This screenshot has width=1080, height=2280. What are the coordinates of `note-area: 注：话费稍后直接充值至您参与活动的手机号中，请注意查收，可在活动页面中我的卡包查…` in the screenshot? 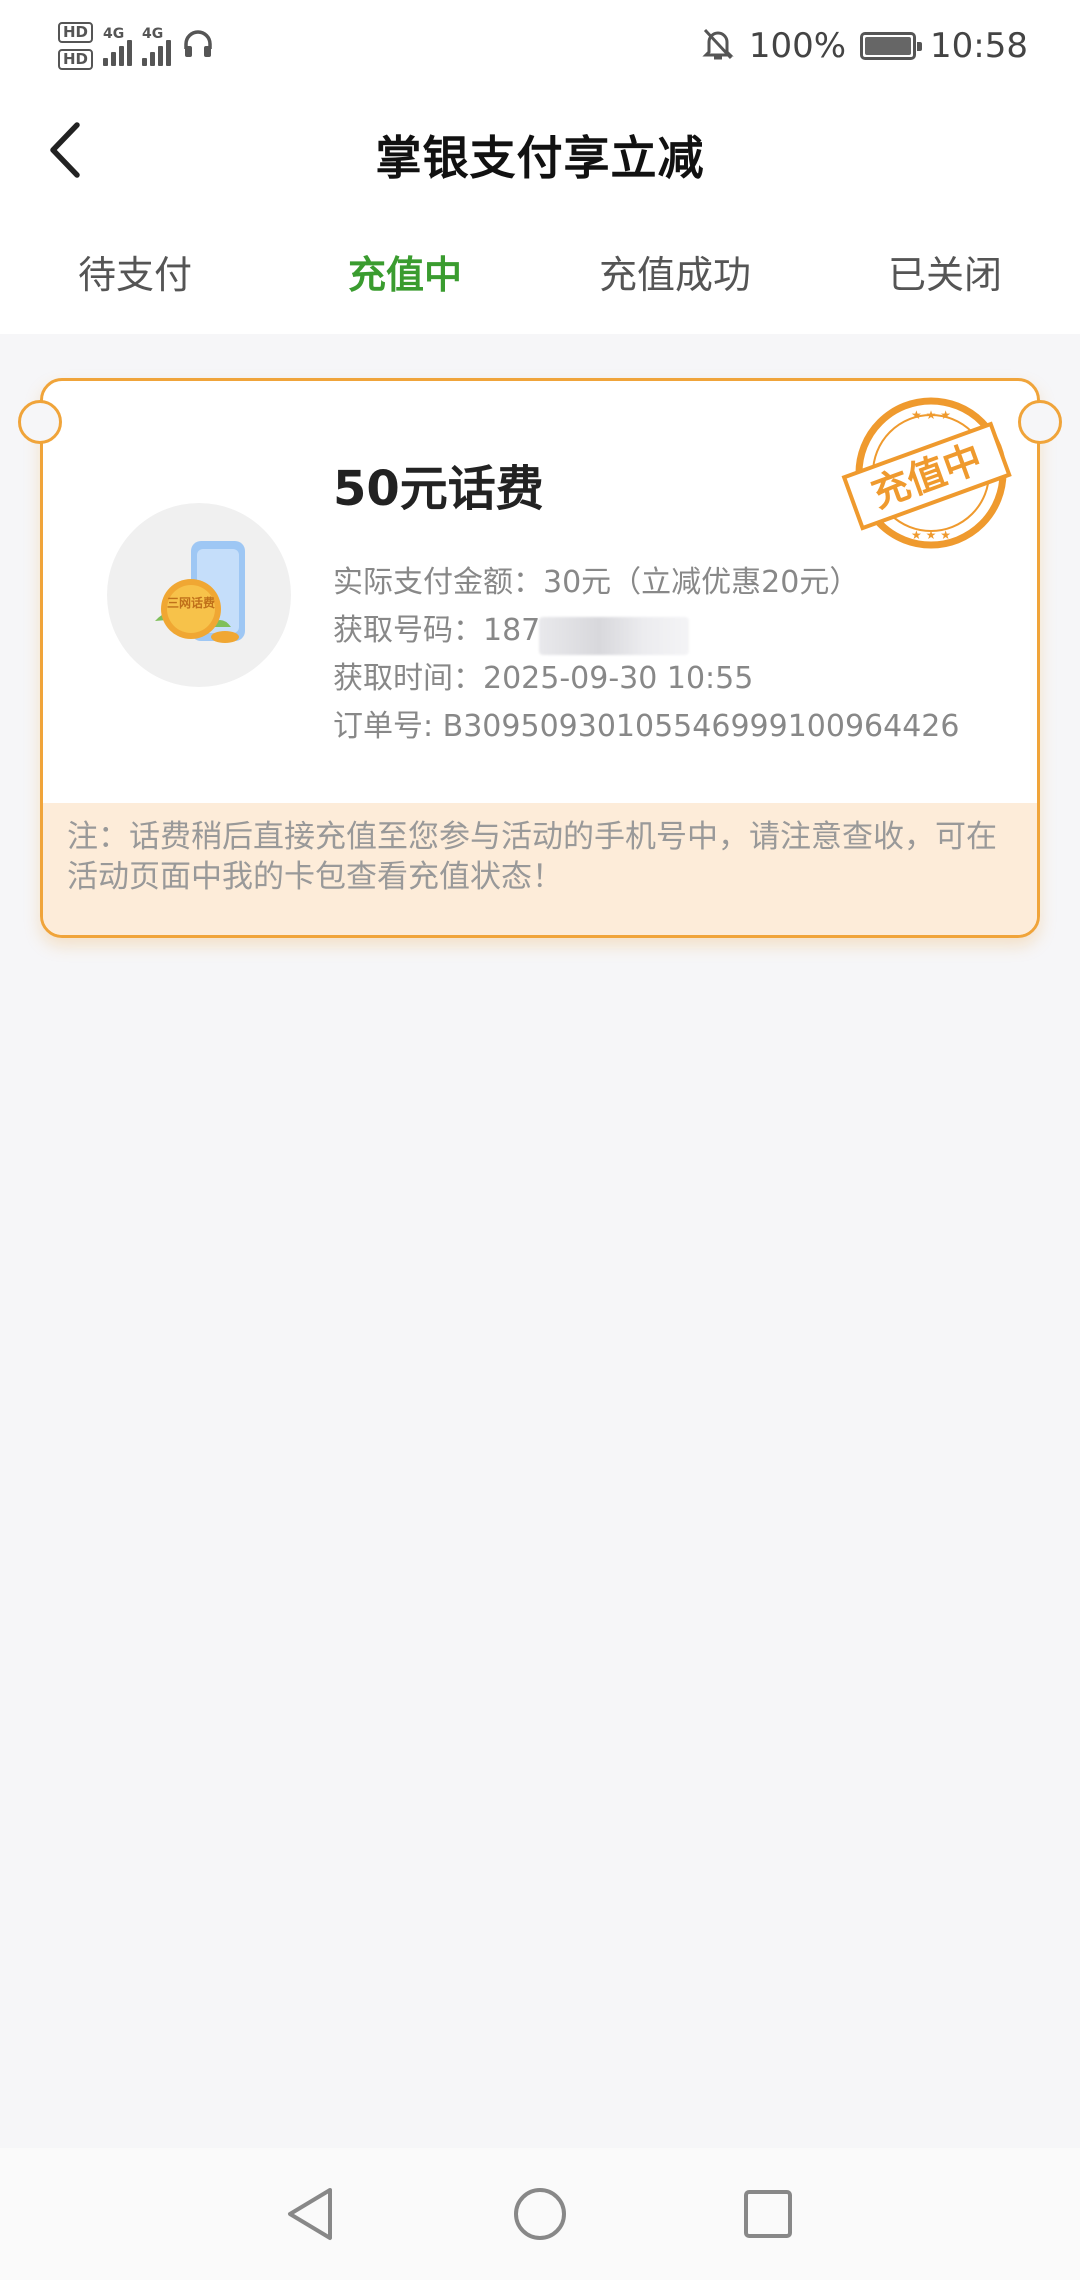 It's located at (540, 869).